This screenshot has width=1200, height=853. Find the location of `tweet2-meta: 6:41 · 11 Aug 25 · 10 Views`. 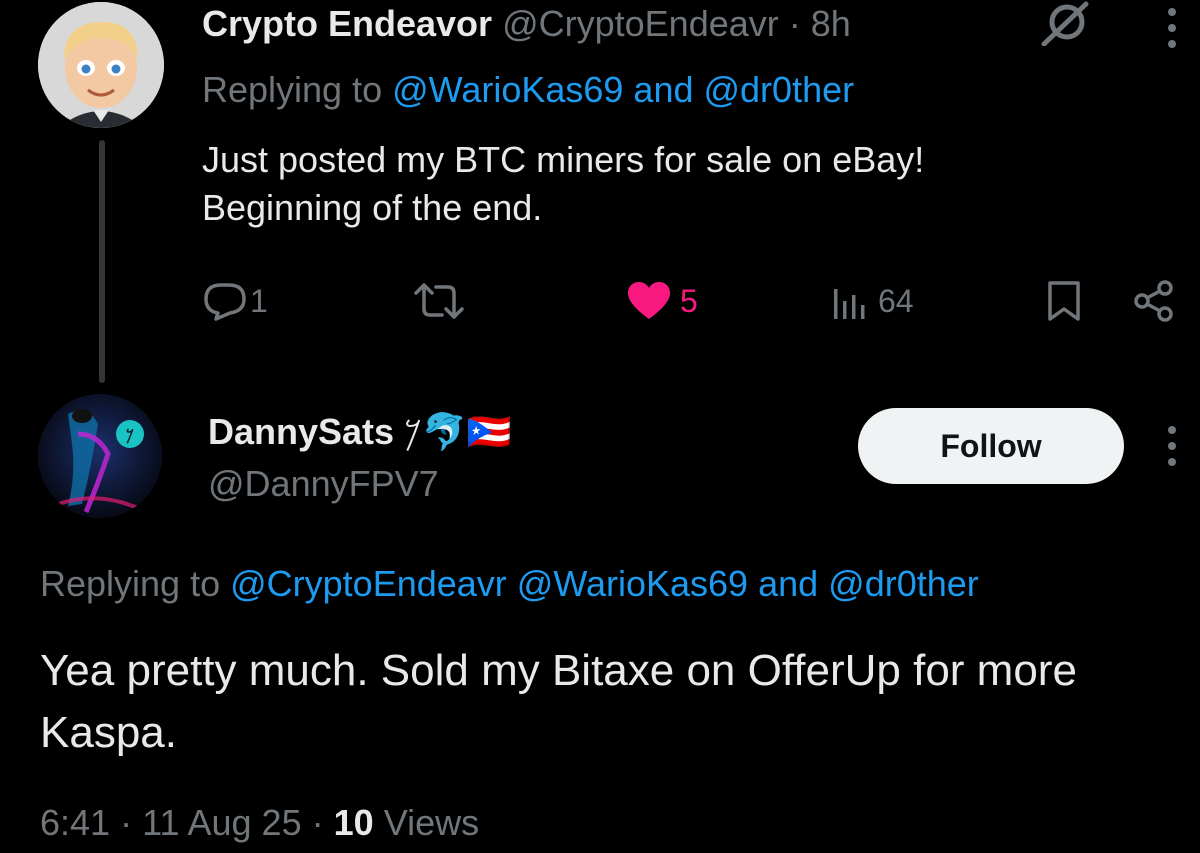

tweet2-meta: 6:41 · 11 Aug 25 · 10 Views is located at coordinates (259, 823).